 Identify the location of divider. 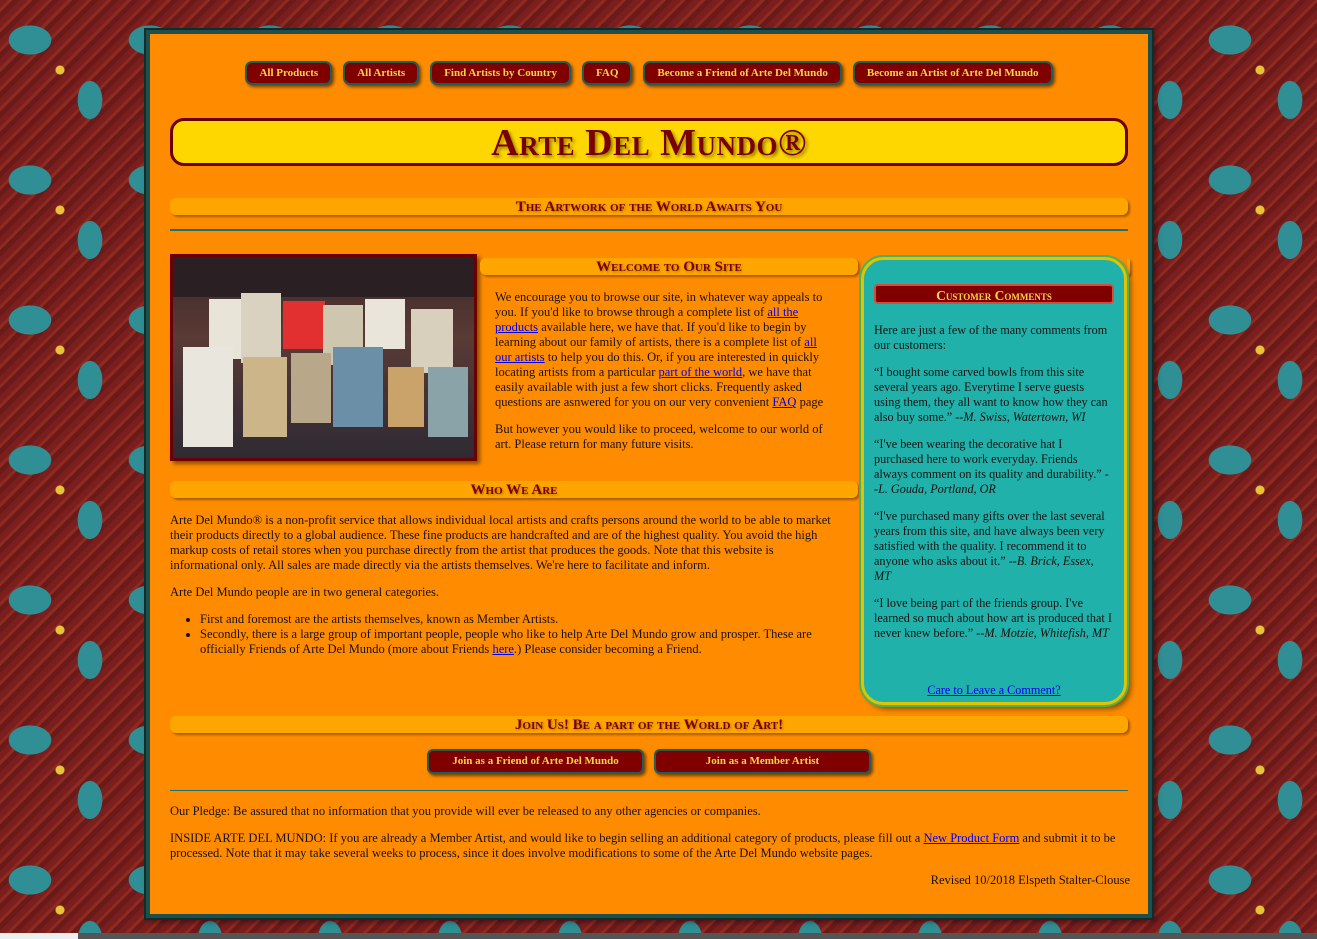
(649, 230).